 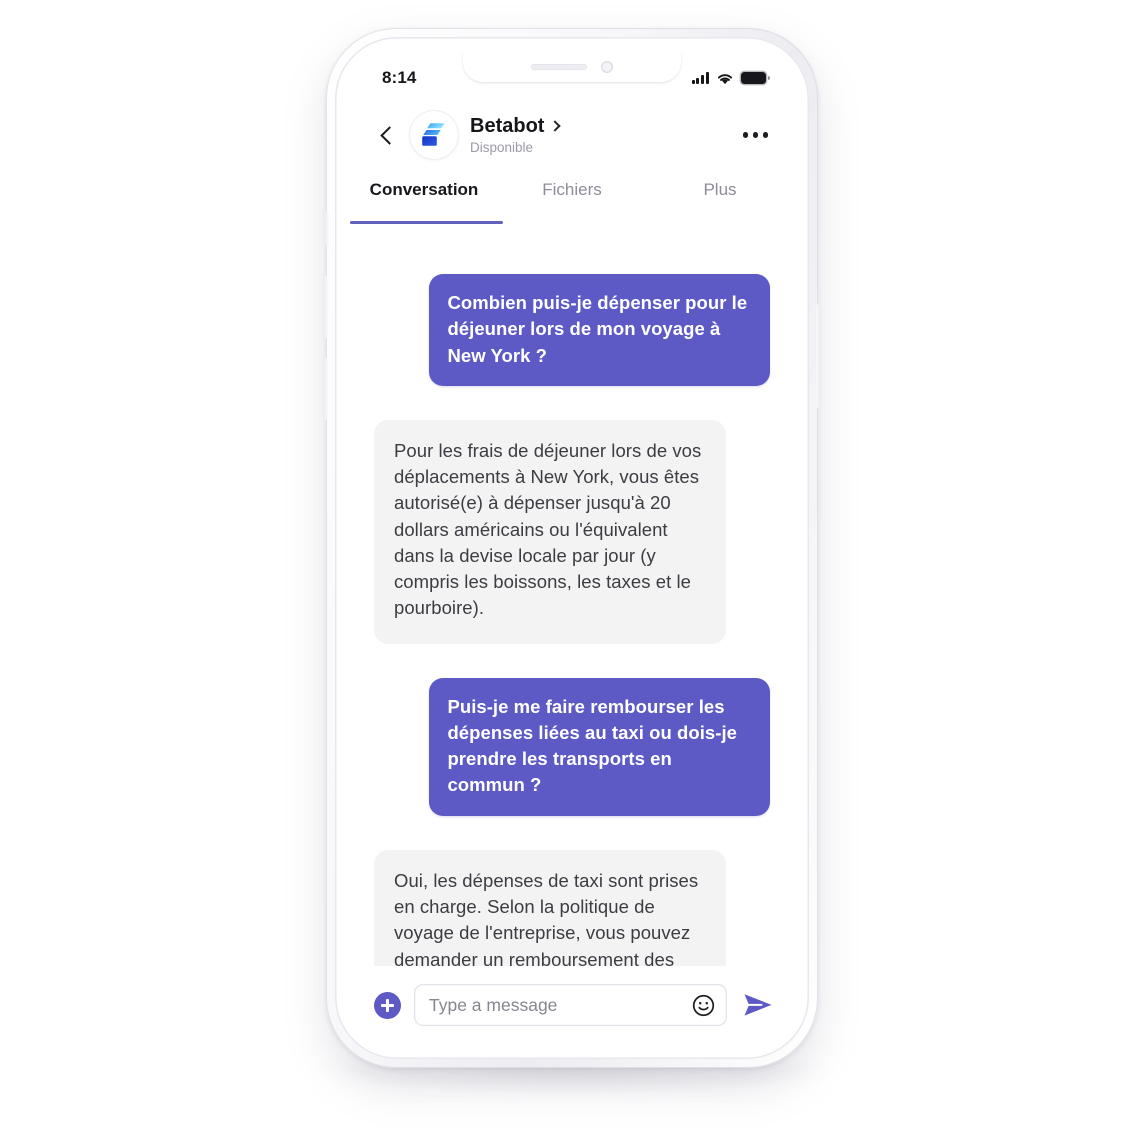 What do you see at coordinates (387, 1005) in the screenshot?
I see `plus-circle-icon` at bounding box center [387, 1005].